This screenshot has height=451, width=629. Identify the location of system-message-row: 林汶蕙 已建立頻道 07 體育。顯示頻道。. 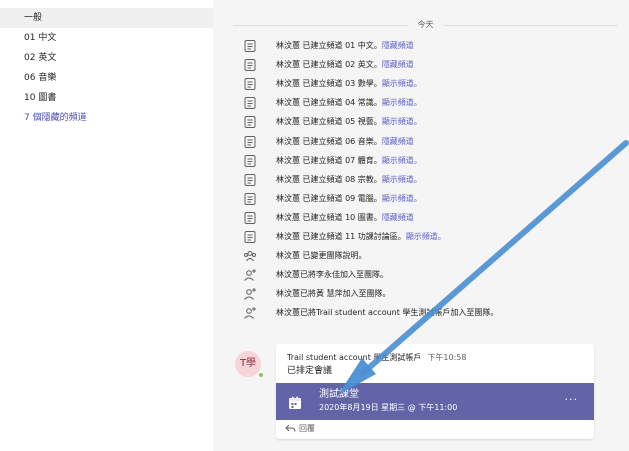
(428, 161).